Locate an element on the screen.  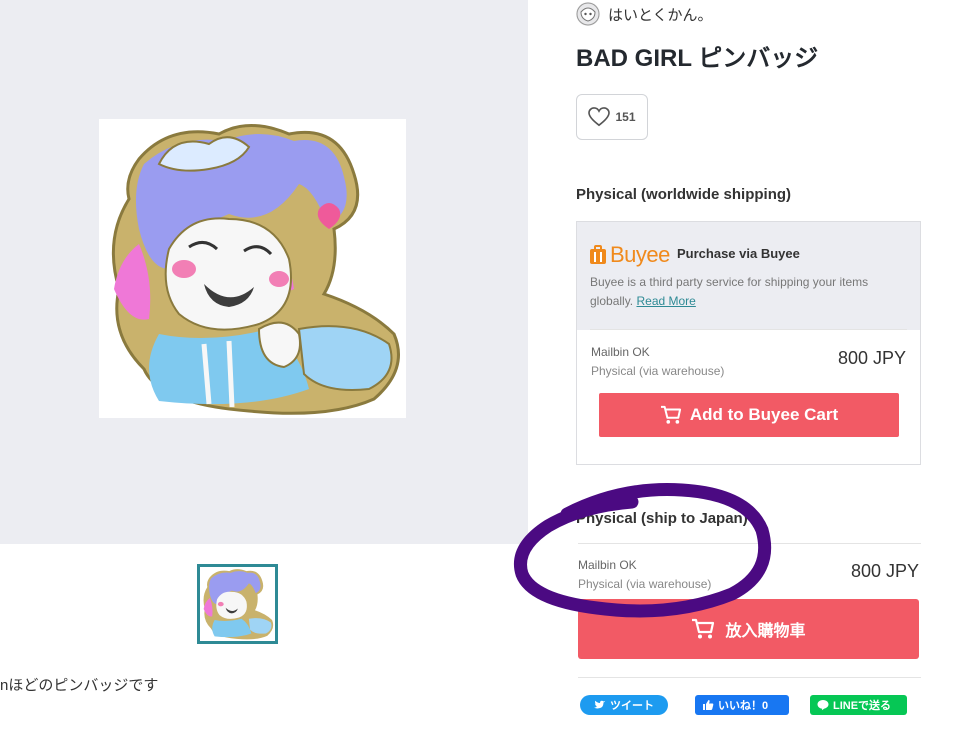
worldwide-price: 800 JPY is located at coordinates (871, 358).